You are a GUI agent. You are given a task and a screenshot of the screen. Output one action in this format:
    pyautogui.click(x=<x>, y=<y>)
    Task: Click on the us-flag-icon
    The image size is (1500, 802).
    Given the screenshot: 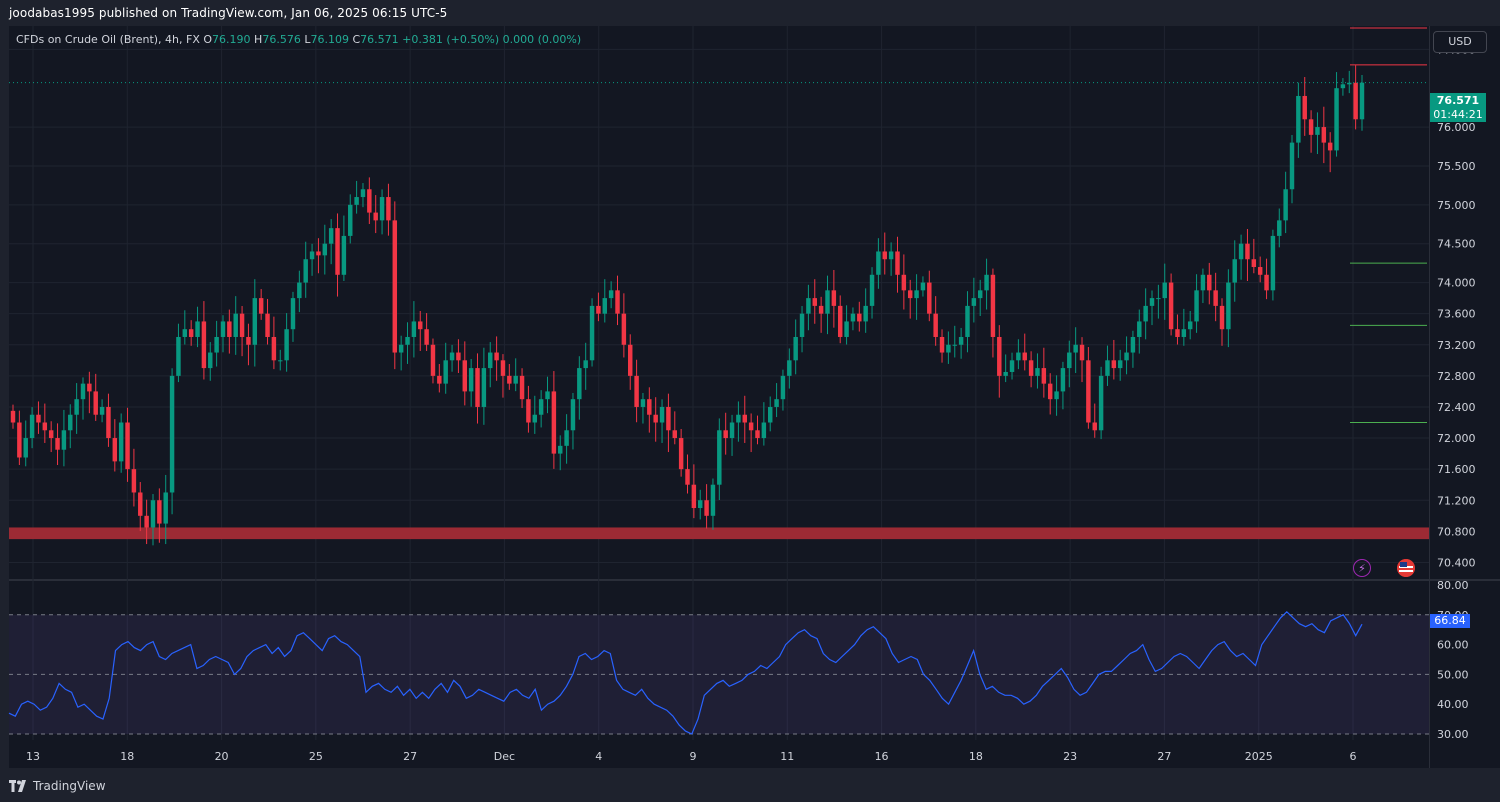 What is the action you would take?
    pyautogui.click(x=1406, y=568)
    